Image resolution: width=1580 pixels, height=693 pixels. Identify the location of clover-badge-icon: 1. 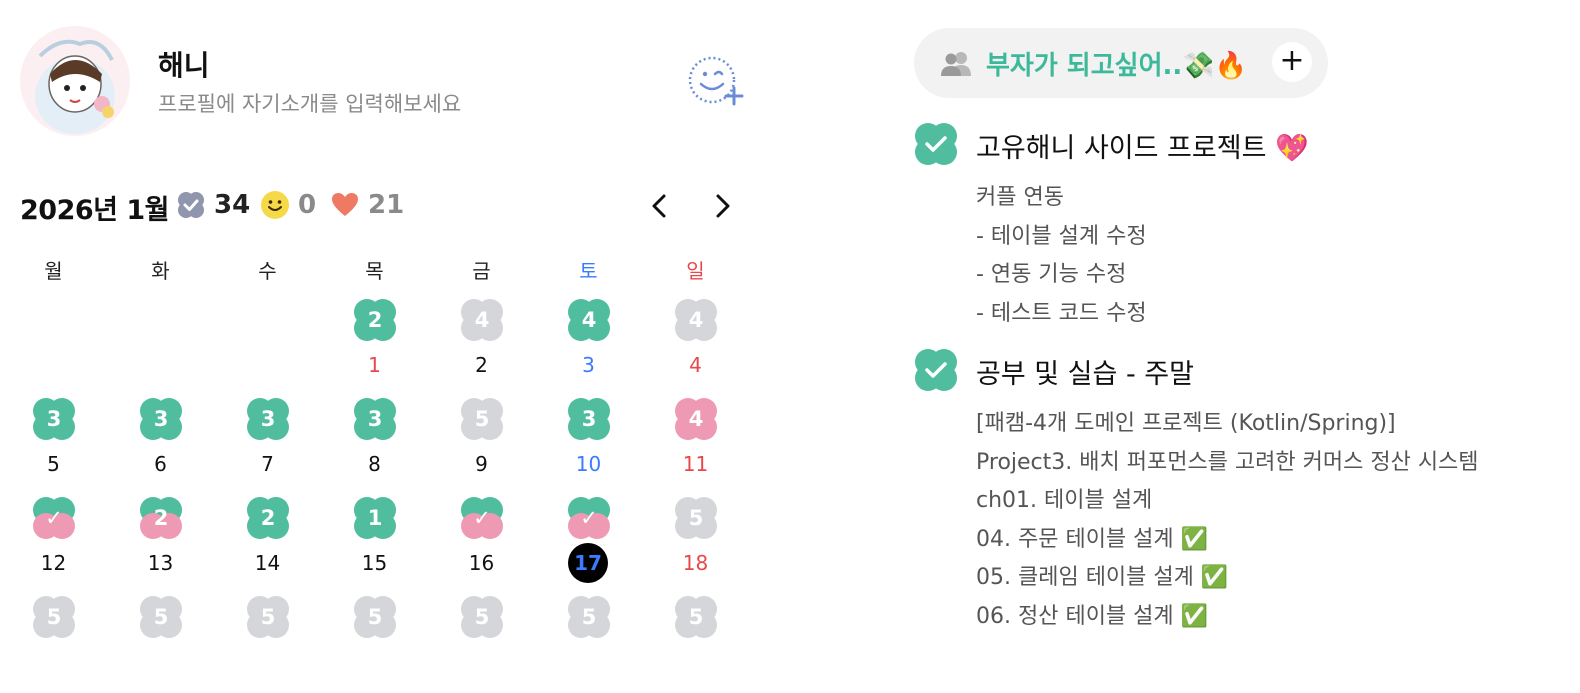
(375, 518).